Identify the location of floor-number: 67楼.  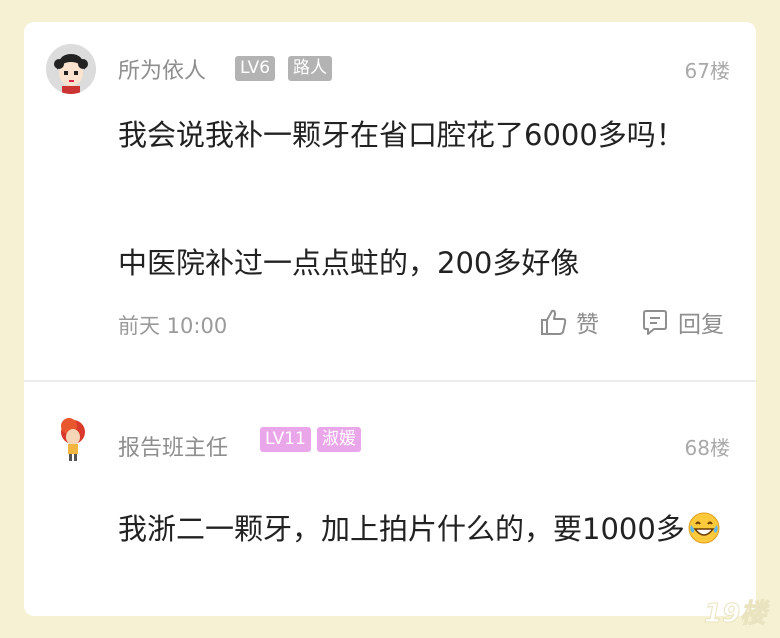
(707, 71).